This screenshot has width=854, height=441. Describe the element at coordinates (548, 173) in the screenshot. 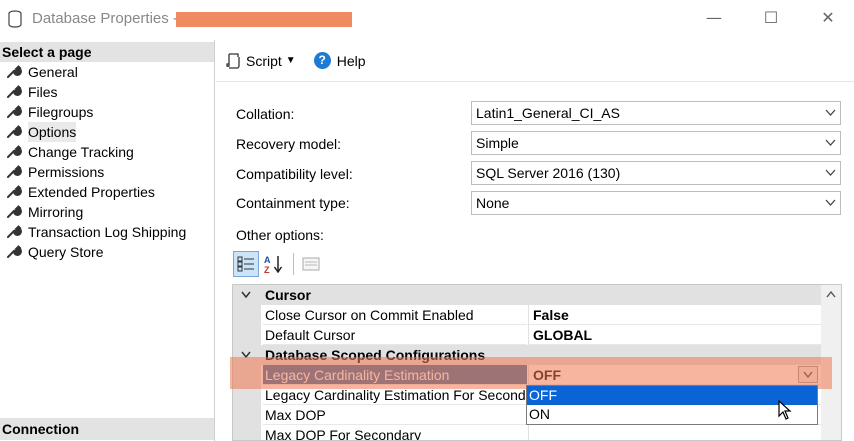

I see `compatibility-level-value: SQL Server 2016 (130)` at that location.